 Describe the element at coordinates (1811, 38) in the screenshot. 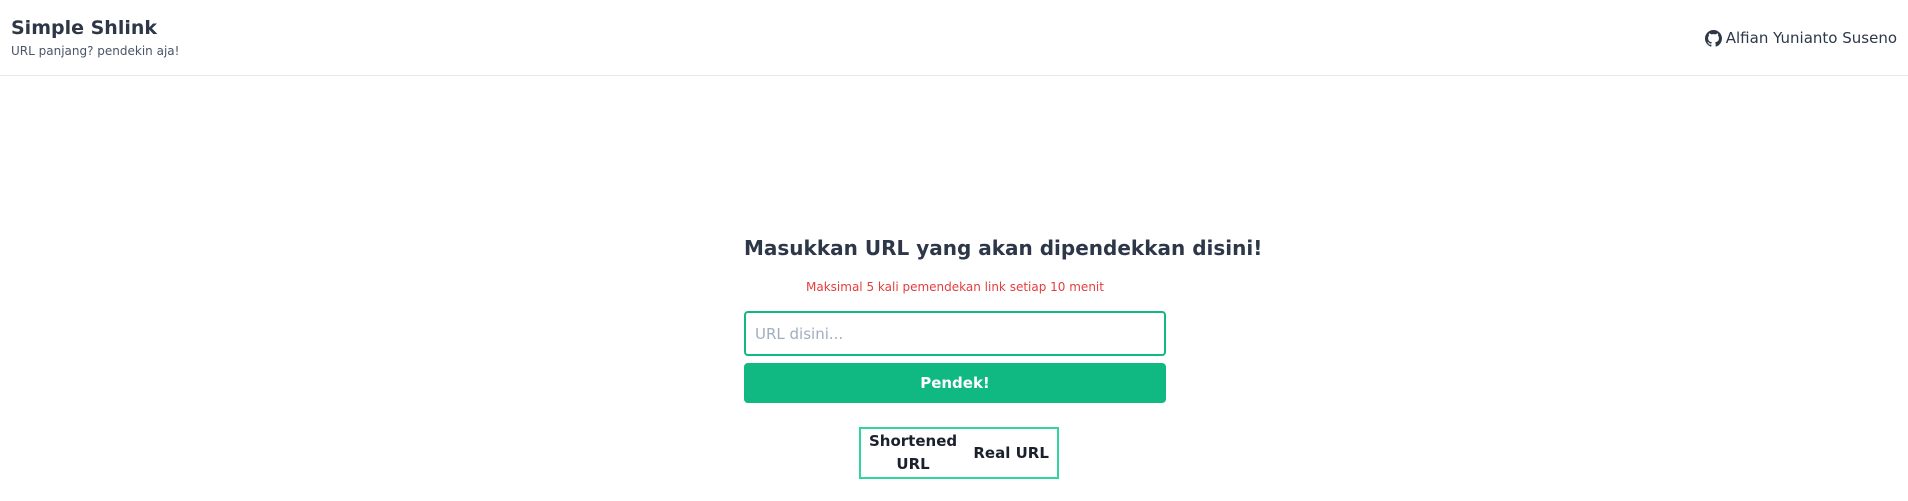

I see `author-name: Alfian Yunianto Suseno` at that location.